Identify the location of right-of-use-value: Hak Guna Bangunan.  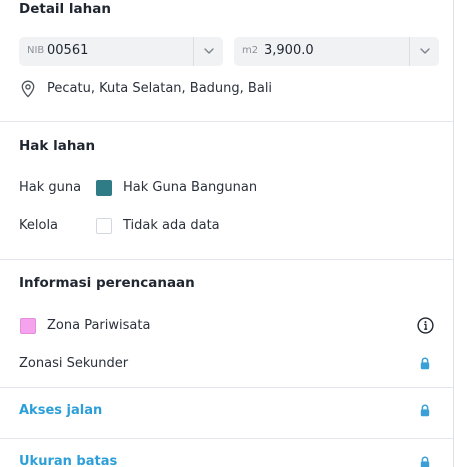
(190, 187).